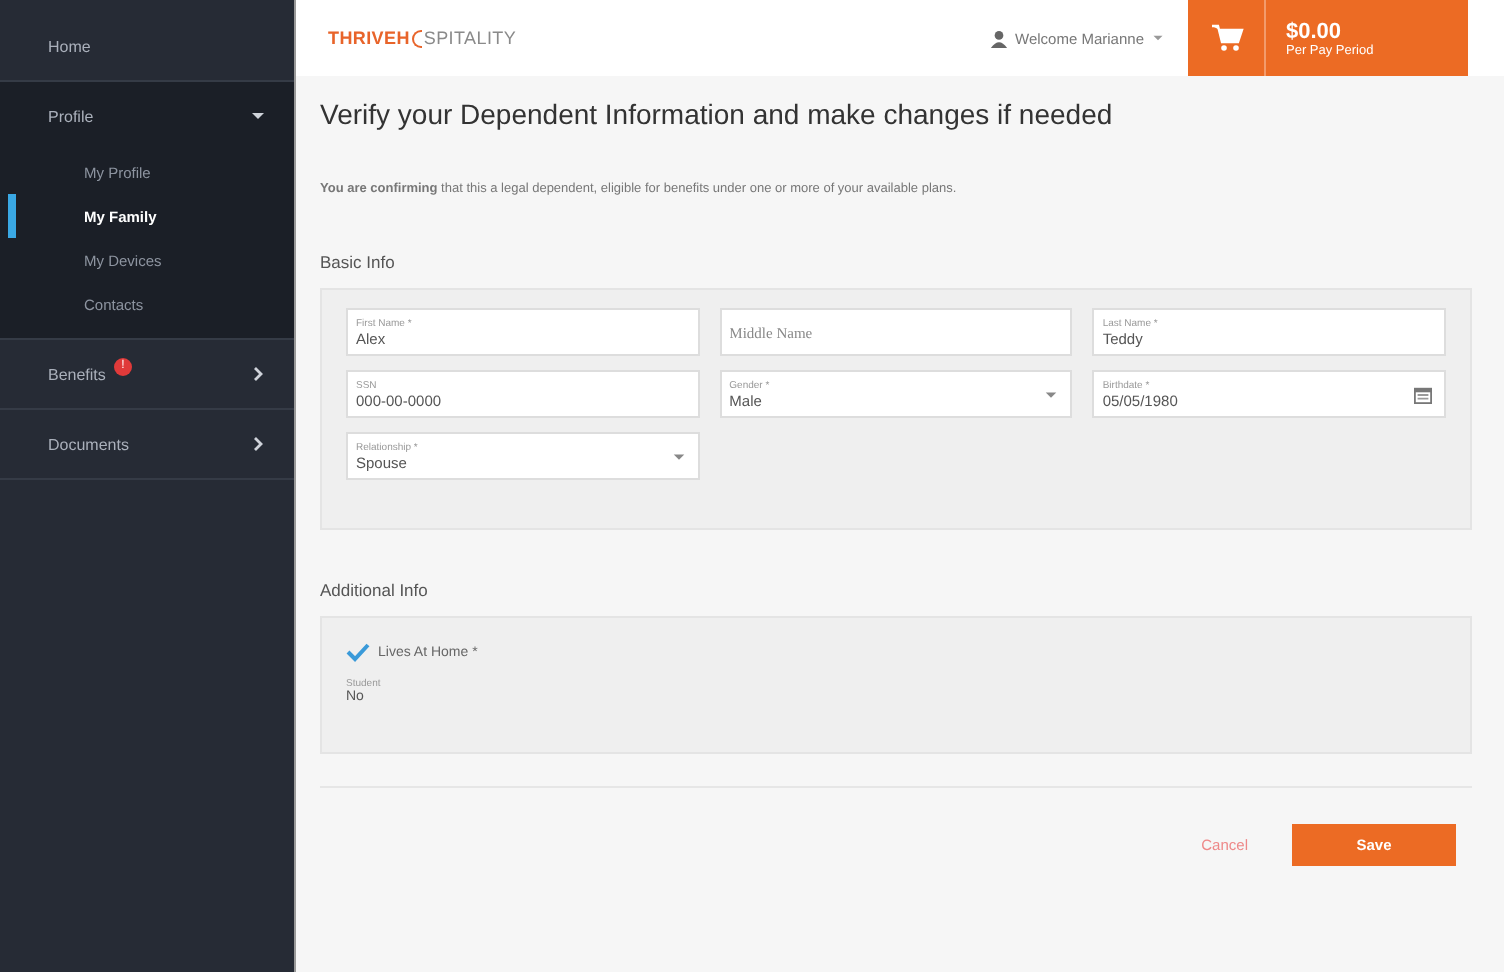 Image resolution: width=1504 pixels, height=972 pixels. I want to click on user-icon, so click(998, 38).